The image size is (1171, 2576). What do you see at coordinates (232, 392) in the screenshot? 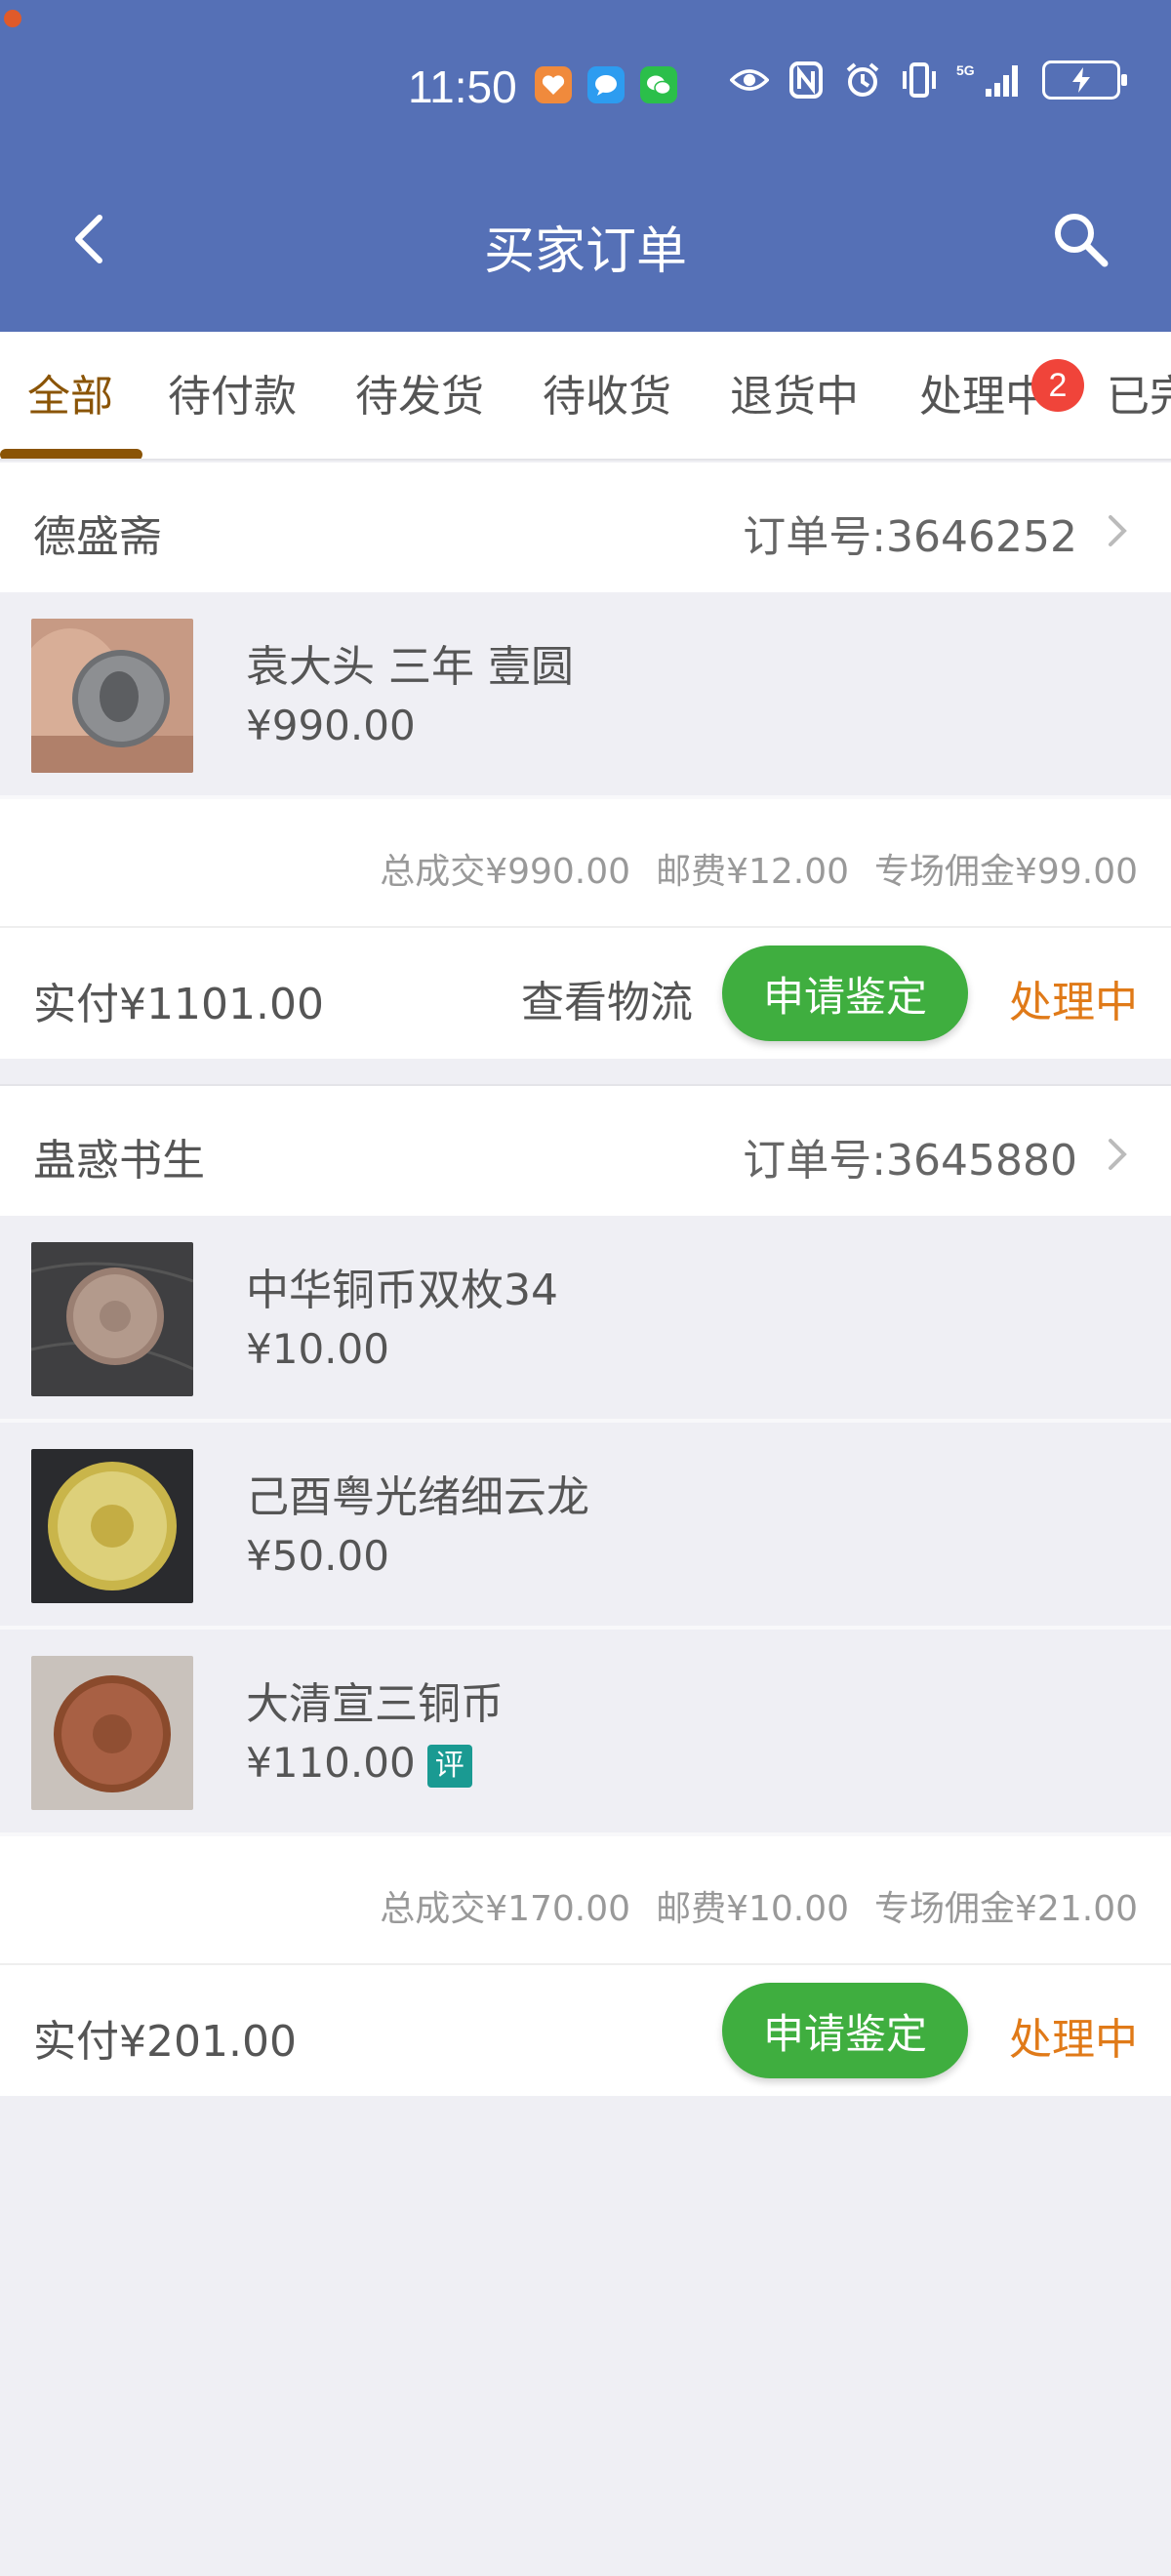
I see `tab-pending-payment: 待付款` at bounding box center [232, 392].